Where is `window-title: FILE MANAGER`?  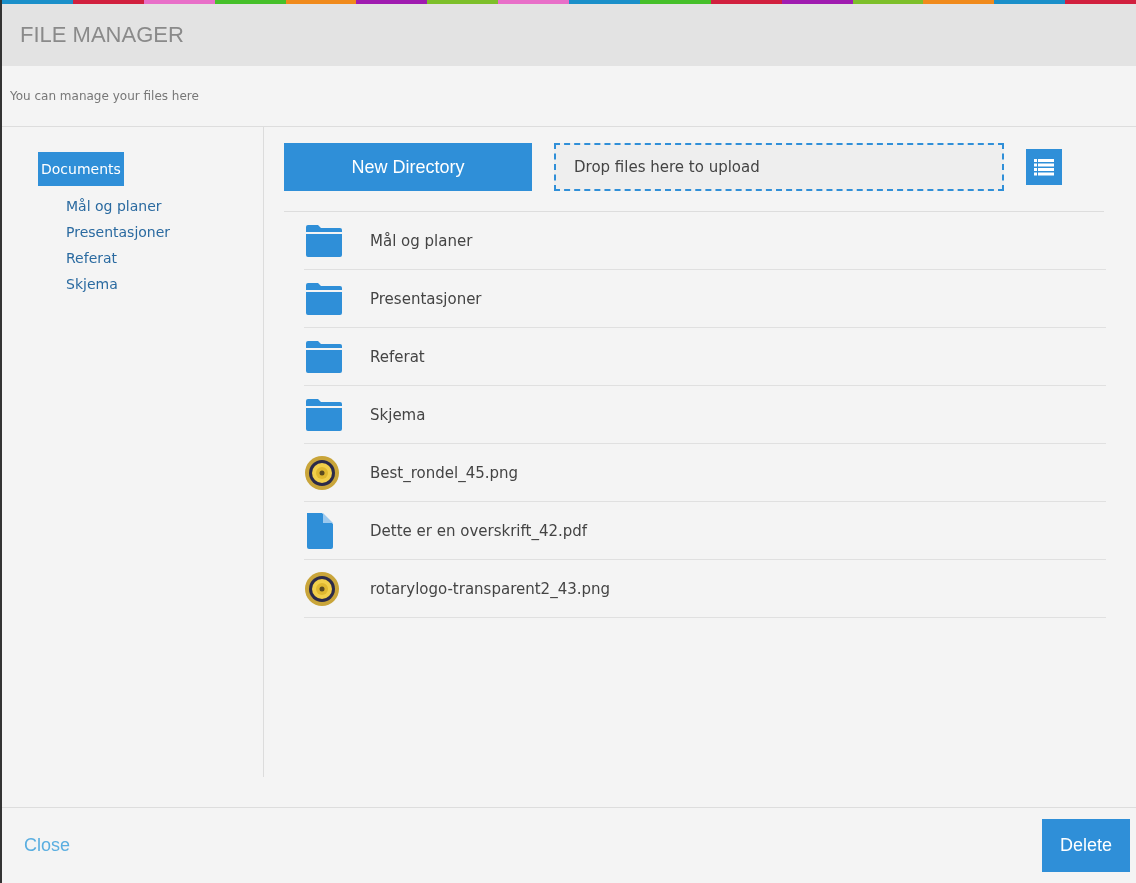
window-title: FILE MANAGER is located at coordinates (102, 35).